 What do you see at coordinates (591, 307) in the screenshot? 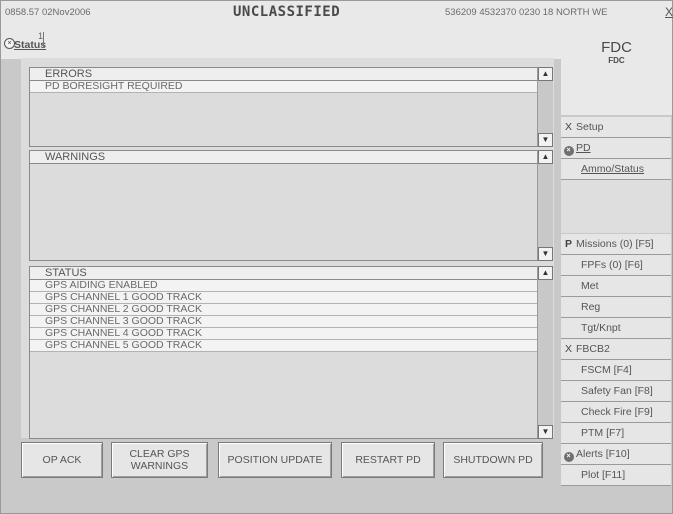
I see `sidebar-item-label: Reg` at bounding box center [591, 307].